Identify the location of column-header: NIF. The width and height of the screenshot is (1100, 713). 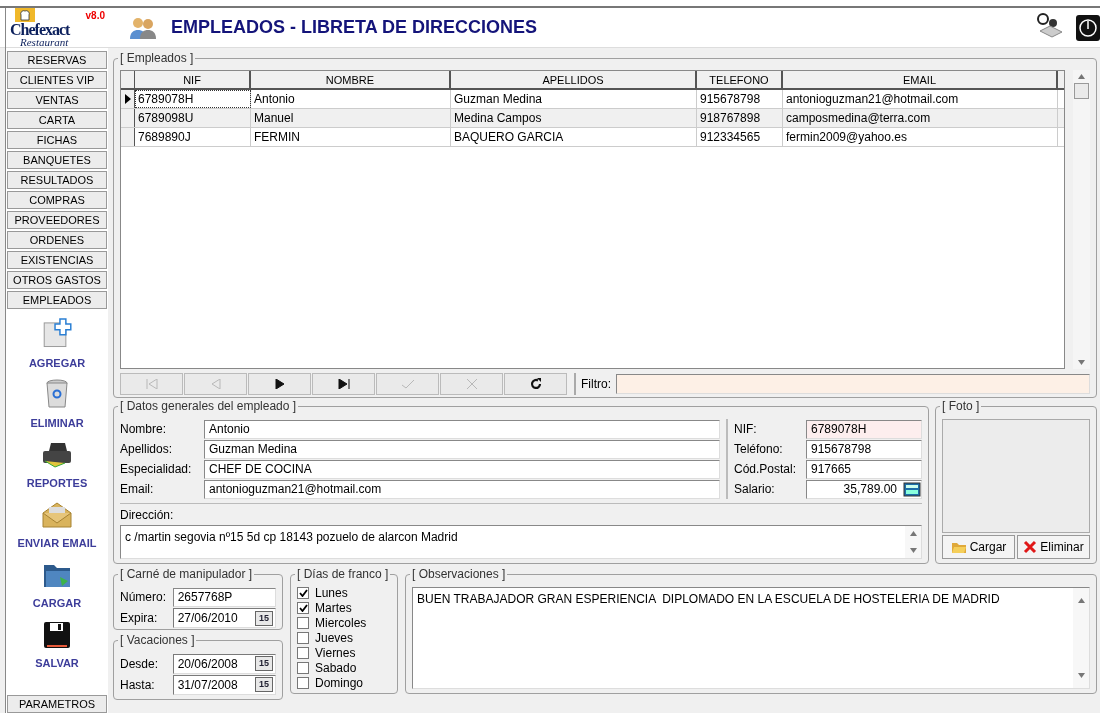
(193, 79).